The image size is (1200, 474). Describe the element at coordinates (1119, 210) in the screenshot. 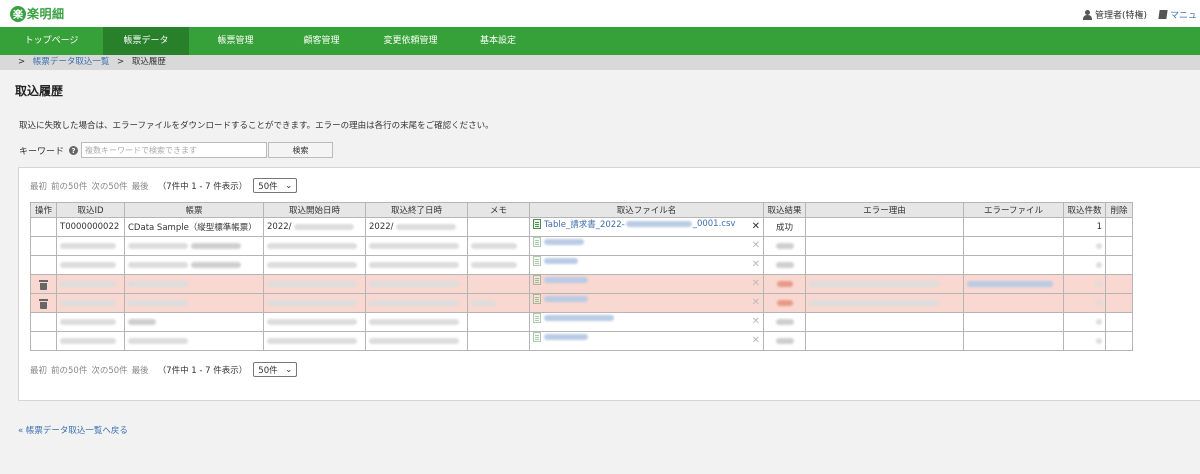

I see `column-header-11: 削除` at that location.